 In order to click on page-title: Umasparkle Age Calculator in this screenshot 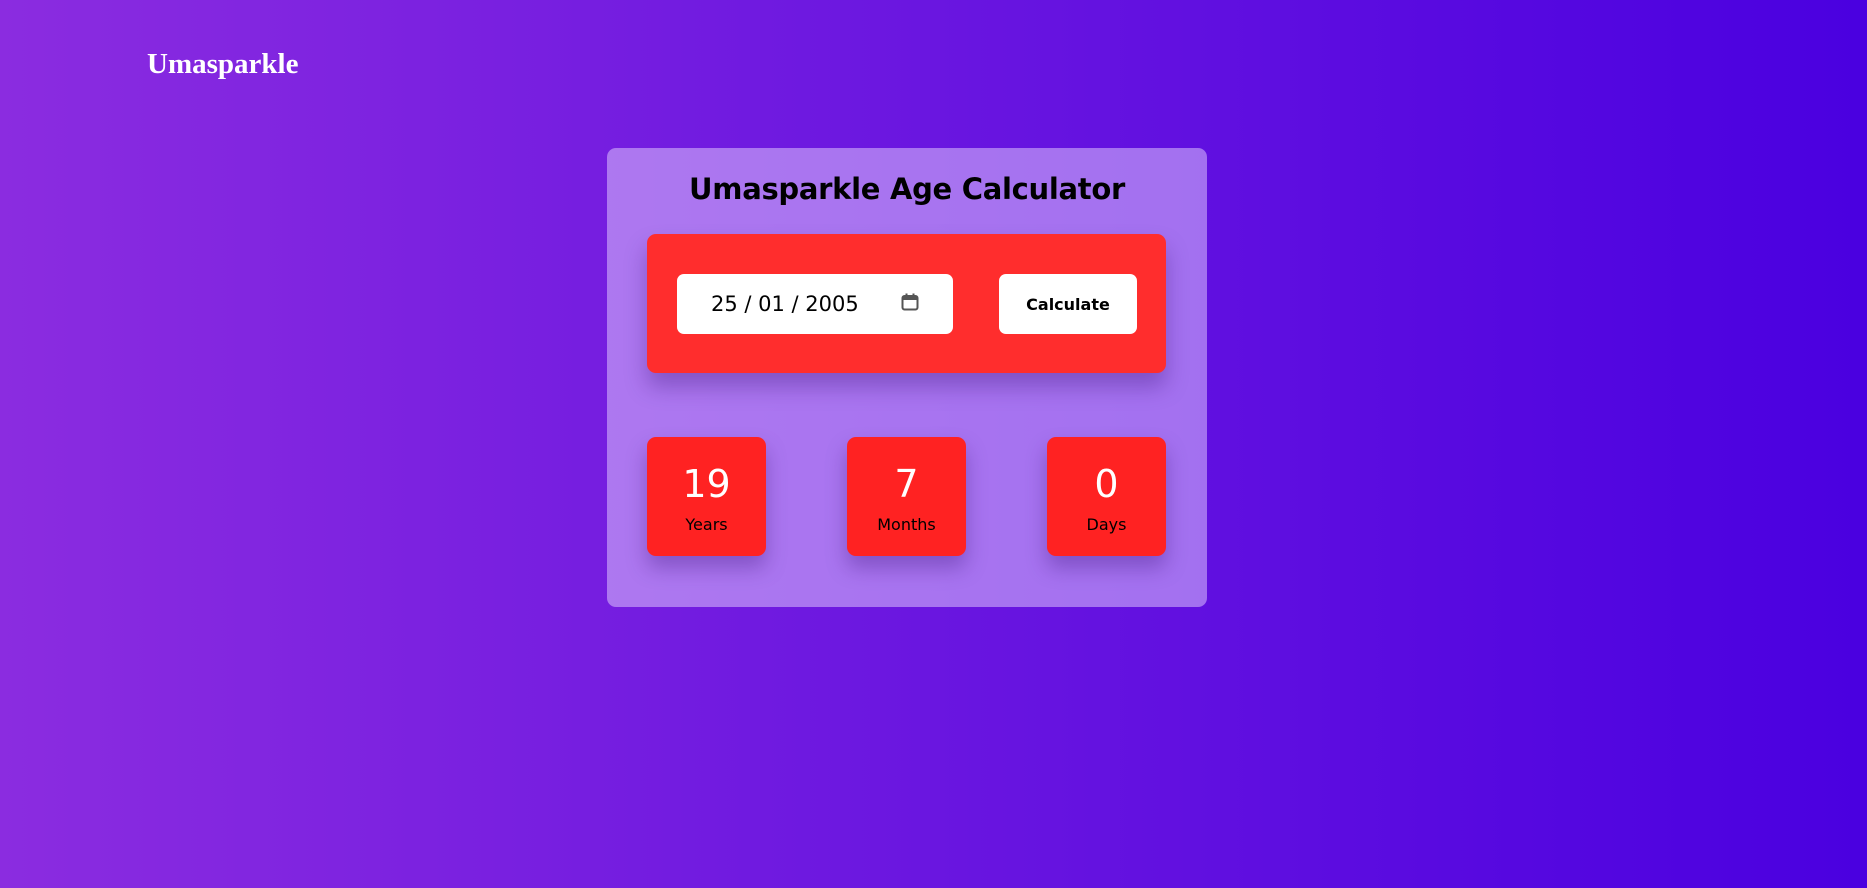, I will do `click(907, 189)`.